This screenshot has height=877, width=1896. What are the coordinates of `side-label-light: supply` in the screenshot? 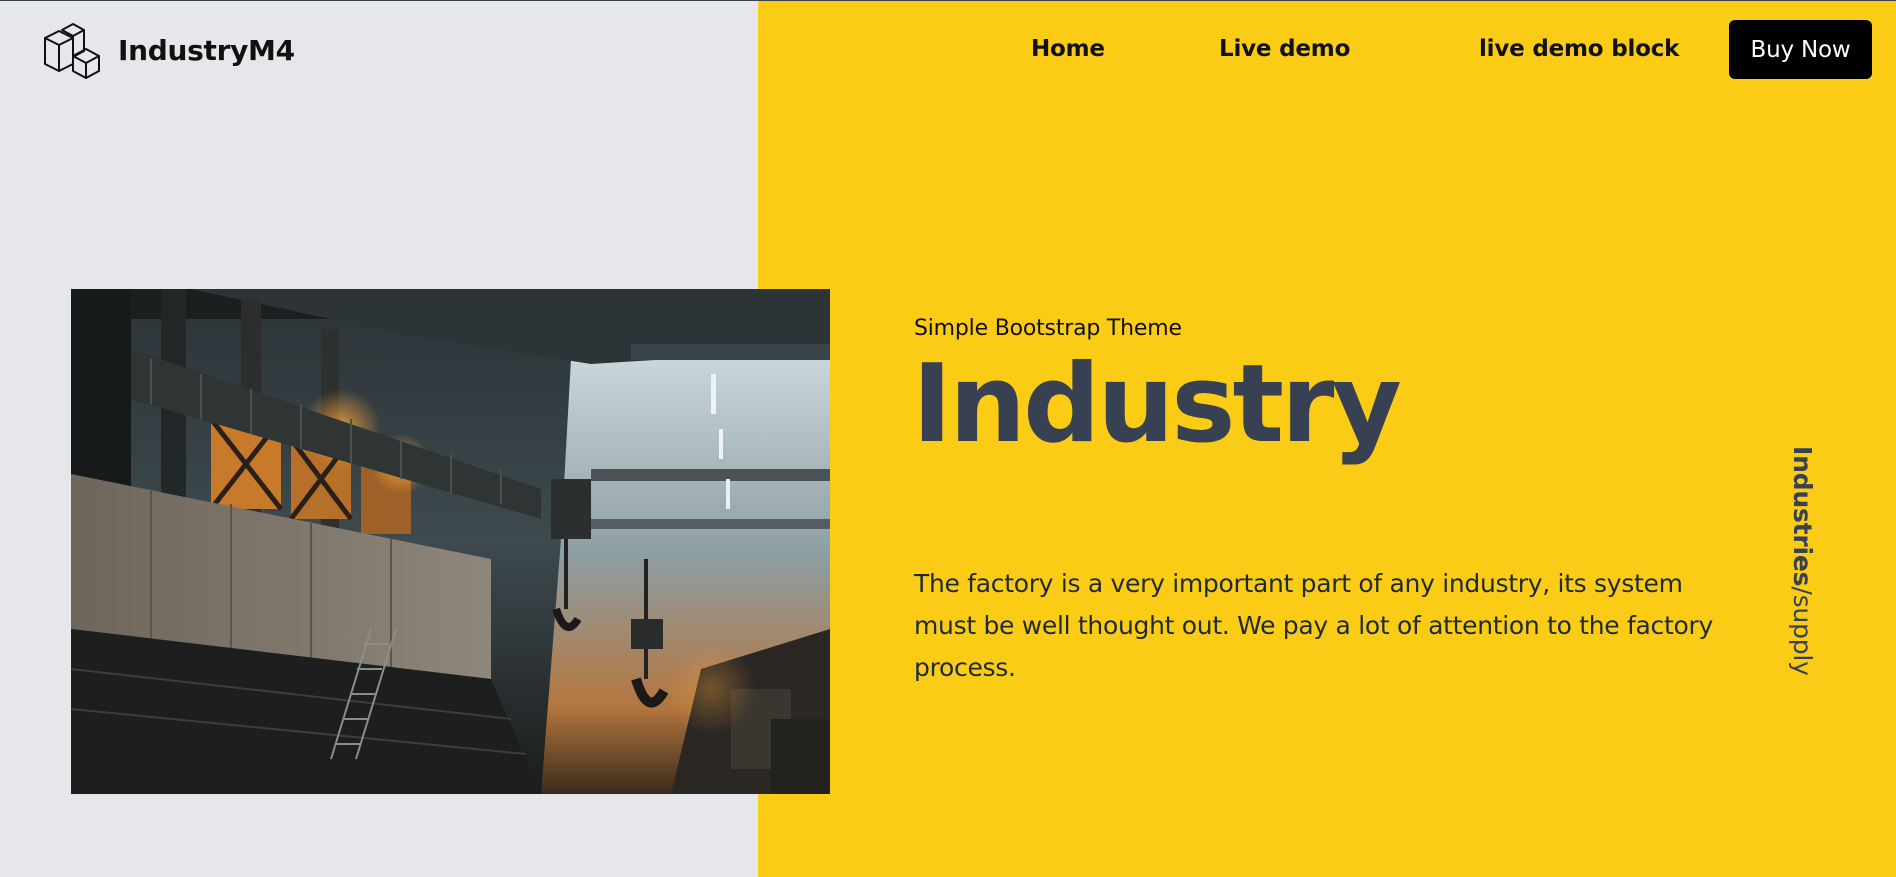 It's located at (1802, 635).